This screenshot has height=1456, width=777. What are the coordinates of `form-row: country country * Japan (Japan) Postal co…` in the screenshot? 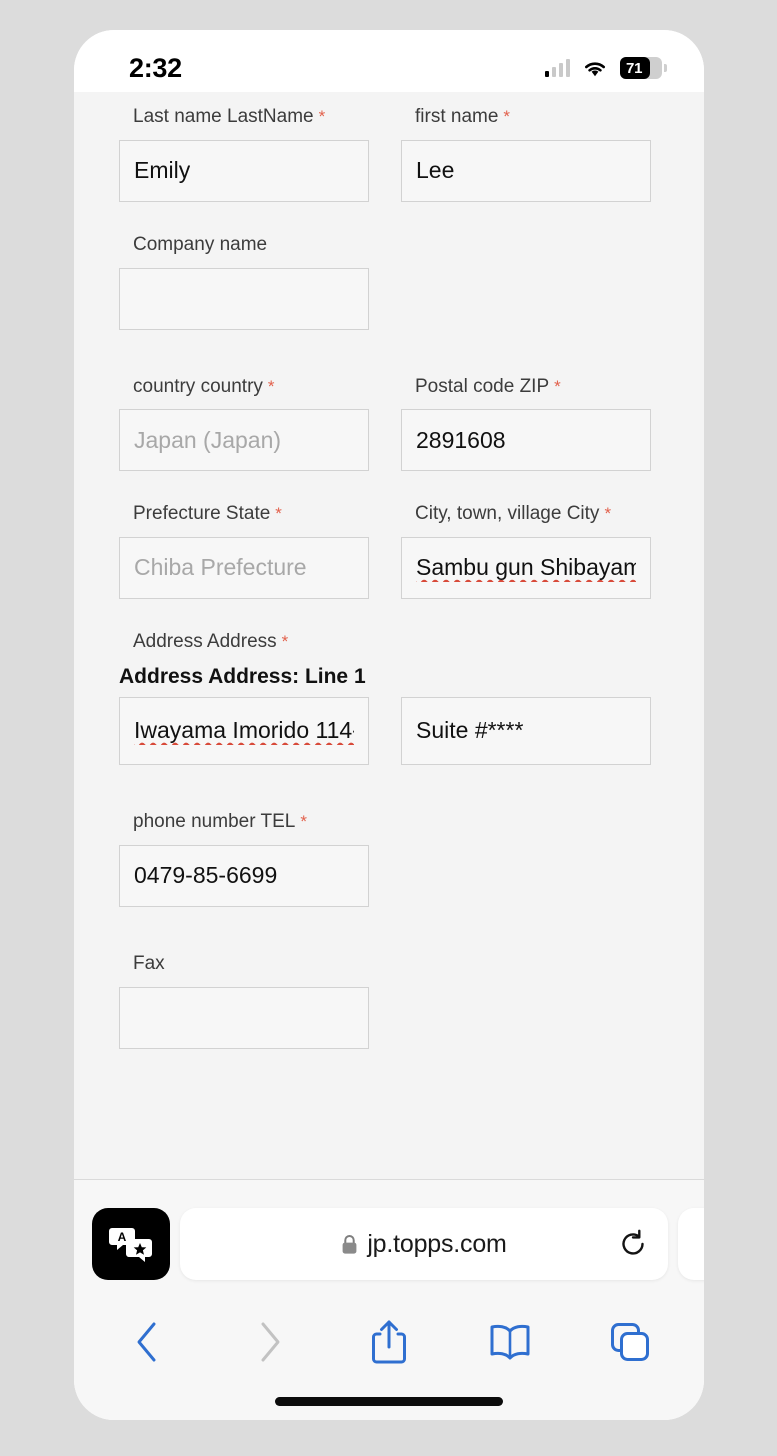 It's located at (389, 424).